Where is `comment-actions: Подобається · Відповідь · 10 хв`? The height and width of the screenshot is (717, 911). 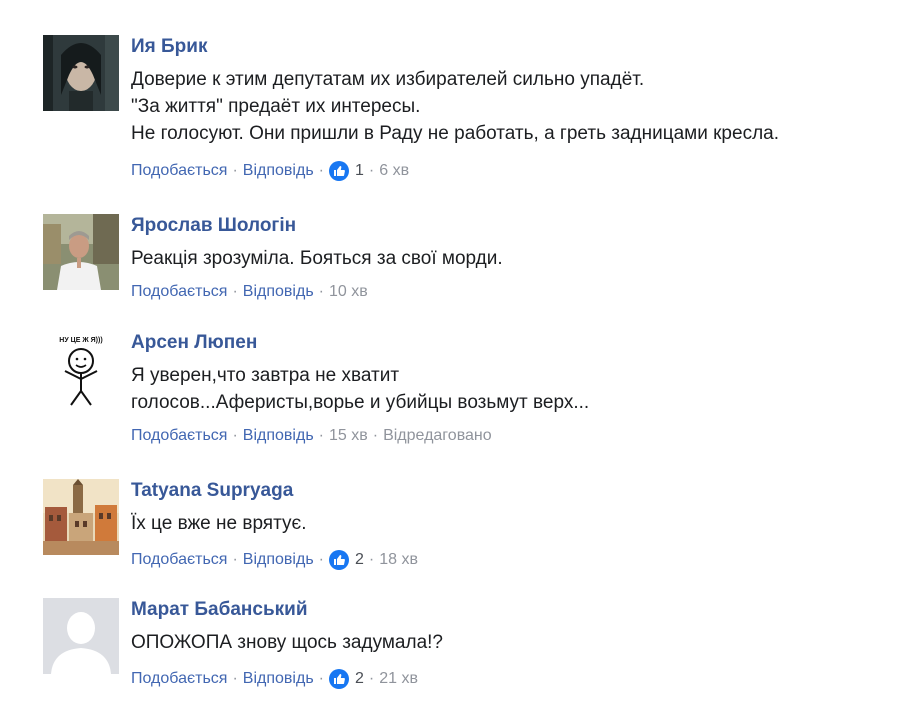
comment-actions: Подобається · Відповідь · 10 хв is located at coordinates (516, 292).